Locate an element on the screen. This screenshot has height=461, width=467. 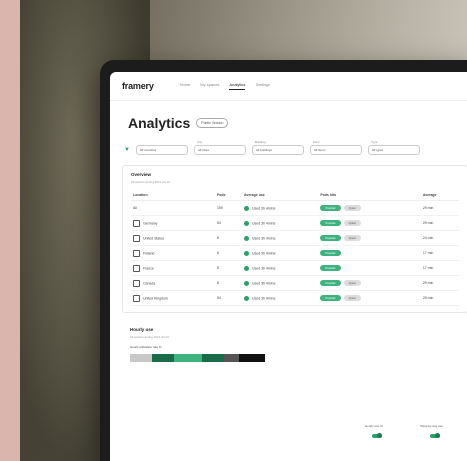
filter-building-label: Building is located at coordinates (260, 142).